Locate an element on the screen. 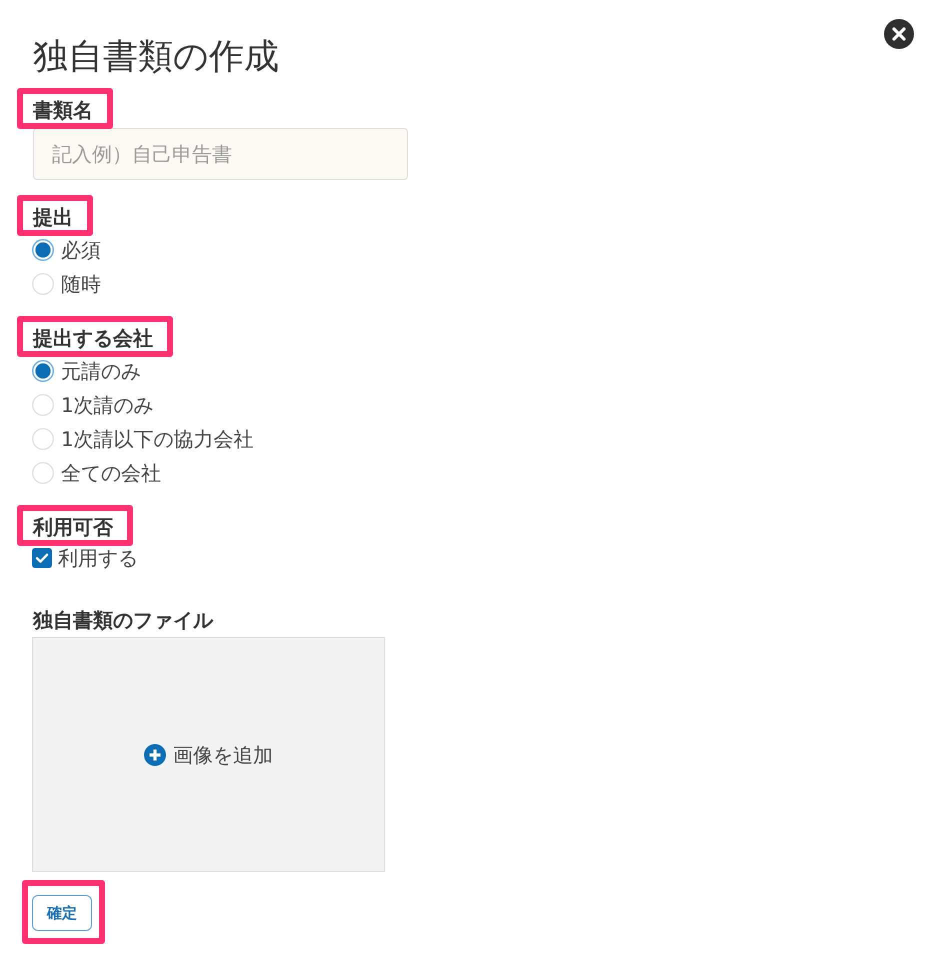 The height and width of the screenshot is (964, 934). dialog-title: 独自書類の作成 is located at coordinates (156, 57).